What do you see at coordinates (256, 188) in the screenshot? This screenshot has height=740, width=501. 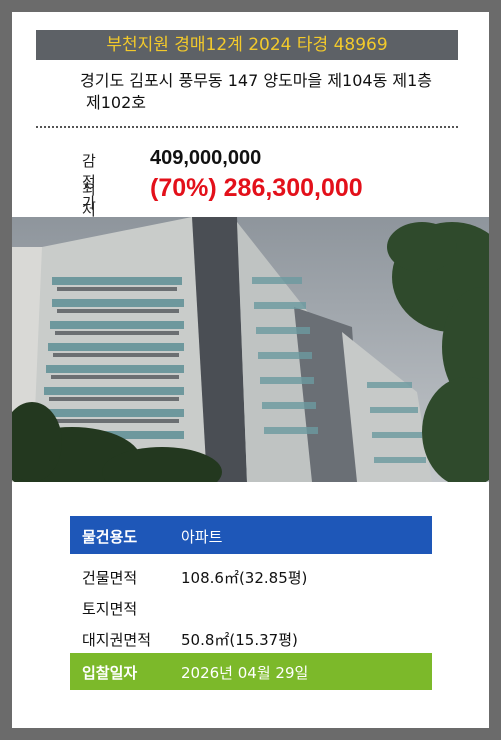 I see `minimum-value: (70%) 286,300,000` at bounding box center [256, 188].